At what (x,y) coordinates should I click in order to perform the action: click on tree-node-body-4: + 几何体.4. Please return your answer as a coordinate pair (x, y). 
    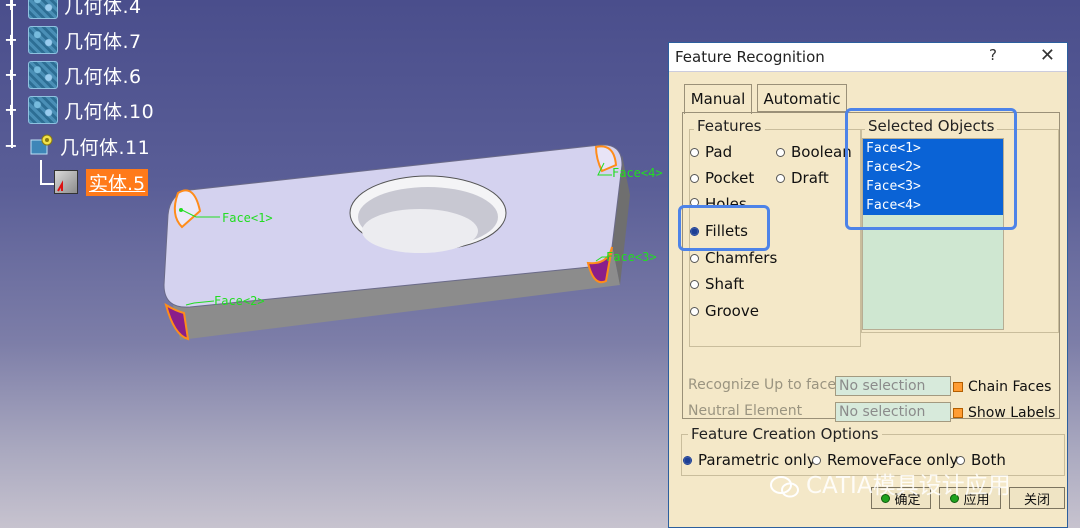
    Looking at the image, I should click on (73, 10).